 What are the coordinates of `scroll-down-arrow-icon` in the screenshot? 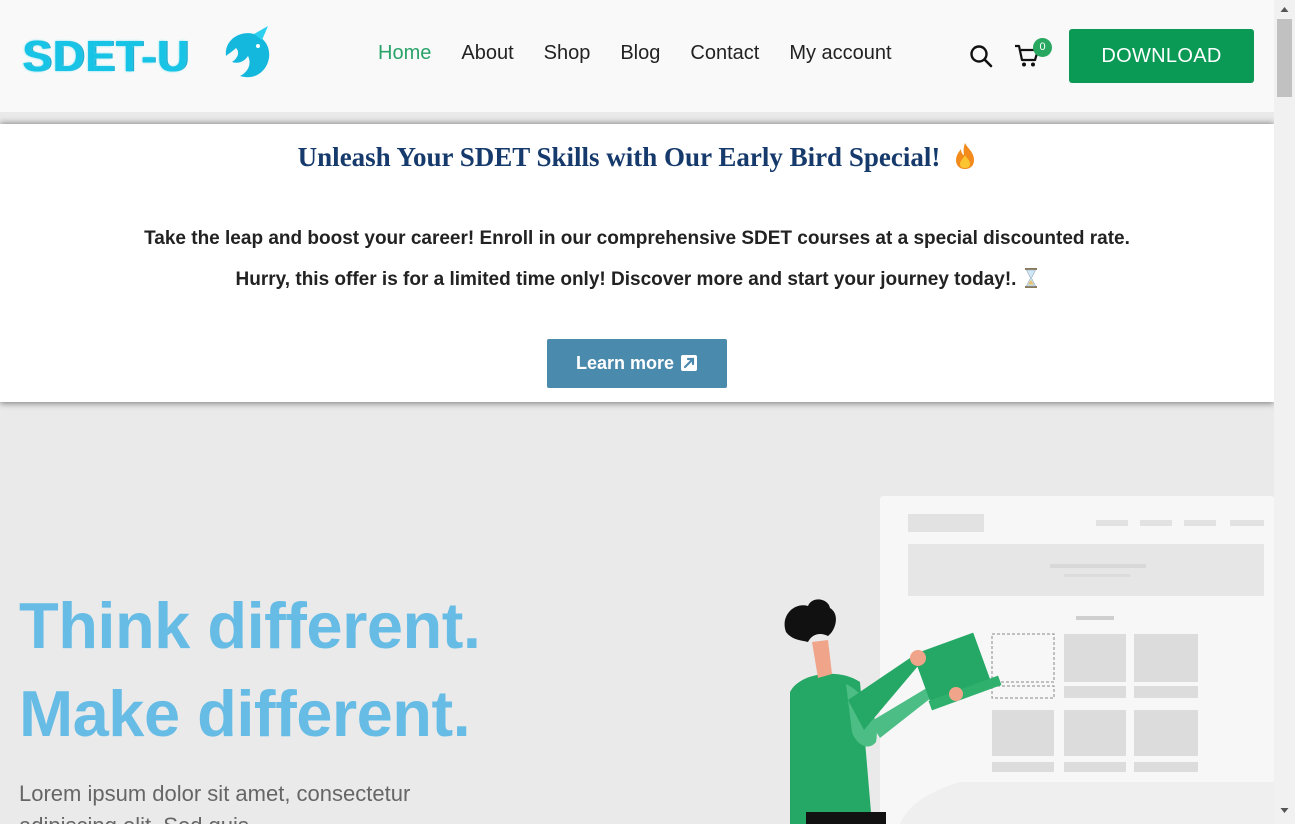 It's located at (1284, 811).